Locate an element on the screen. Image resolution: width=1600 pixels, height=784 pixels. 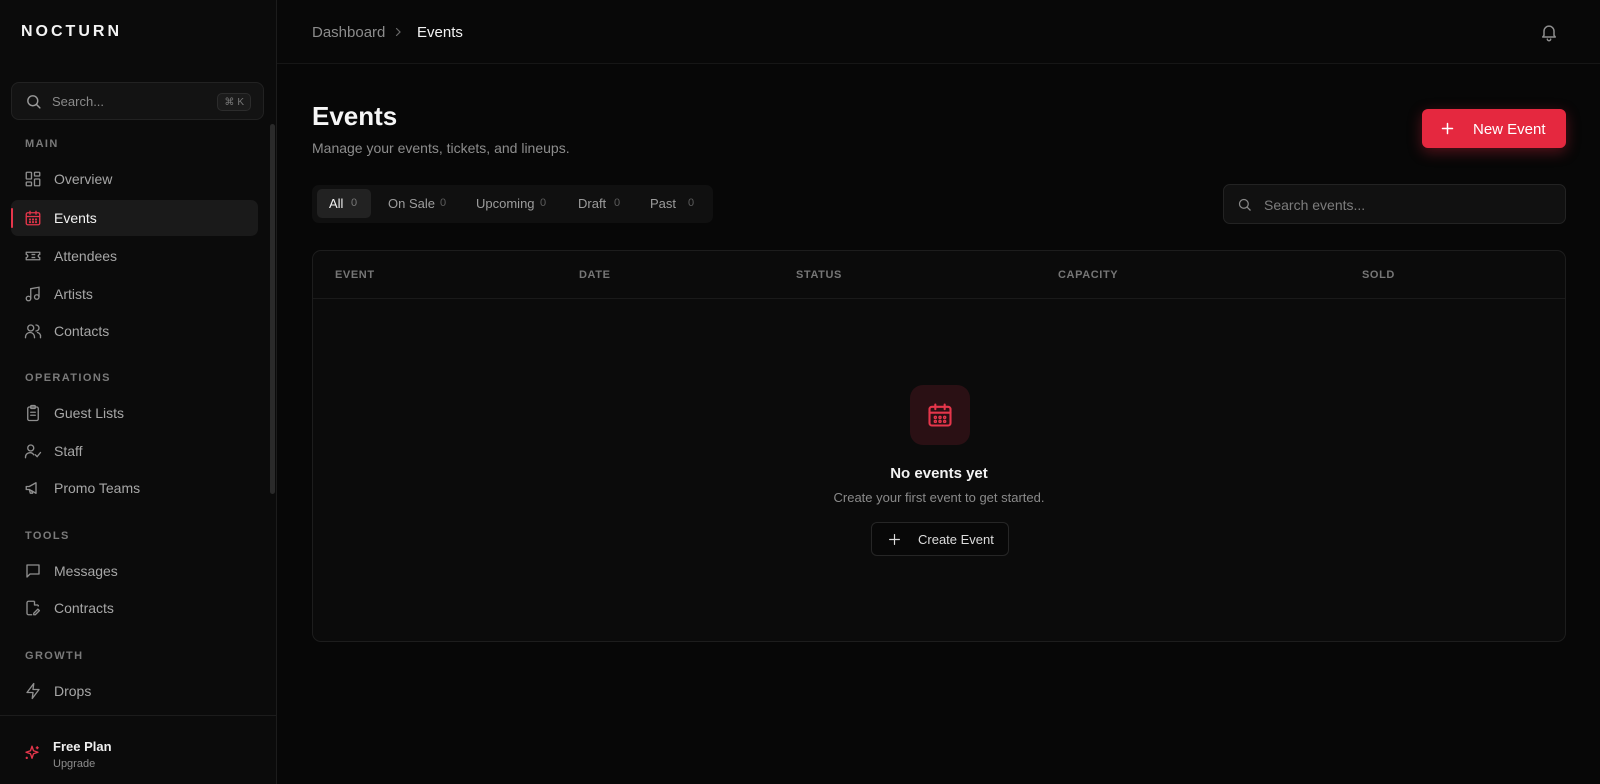
create-event-button: Create Event is located at coordinates (940, 539).